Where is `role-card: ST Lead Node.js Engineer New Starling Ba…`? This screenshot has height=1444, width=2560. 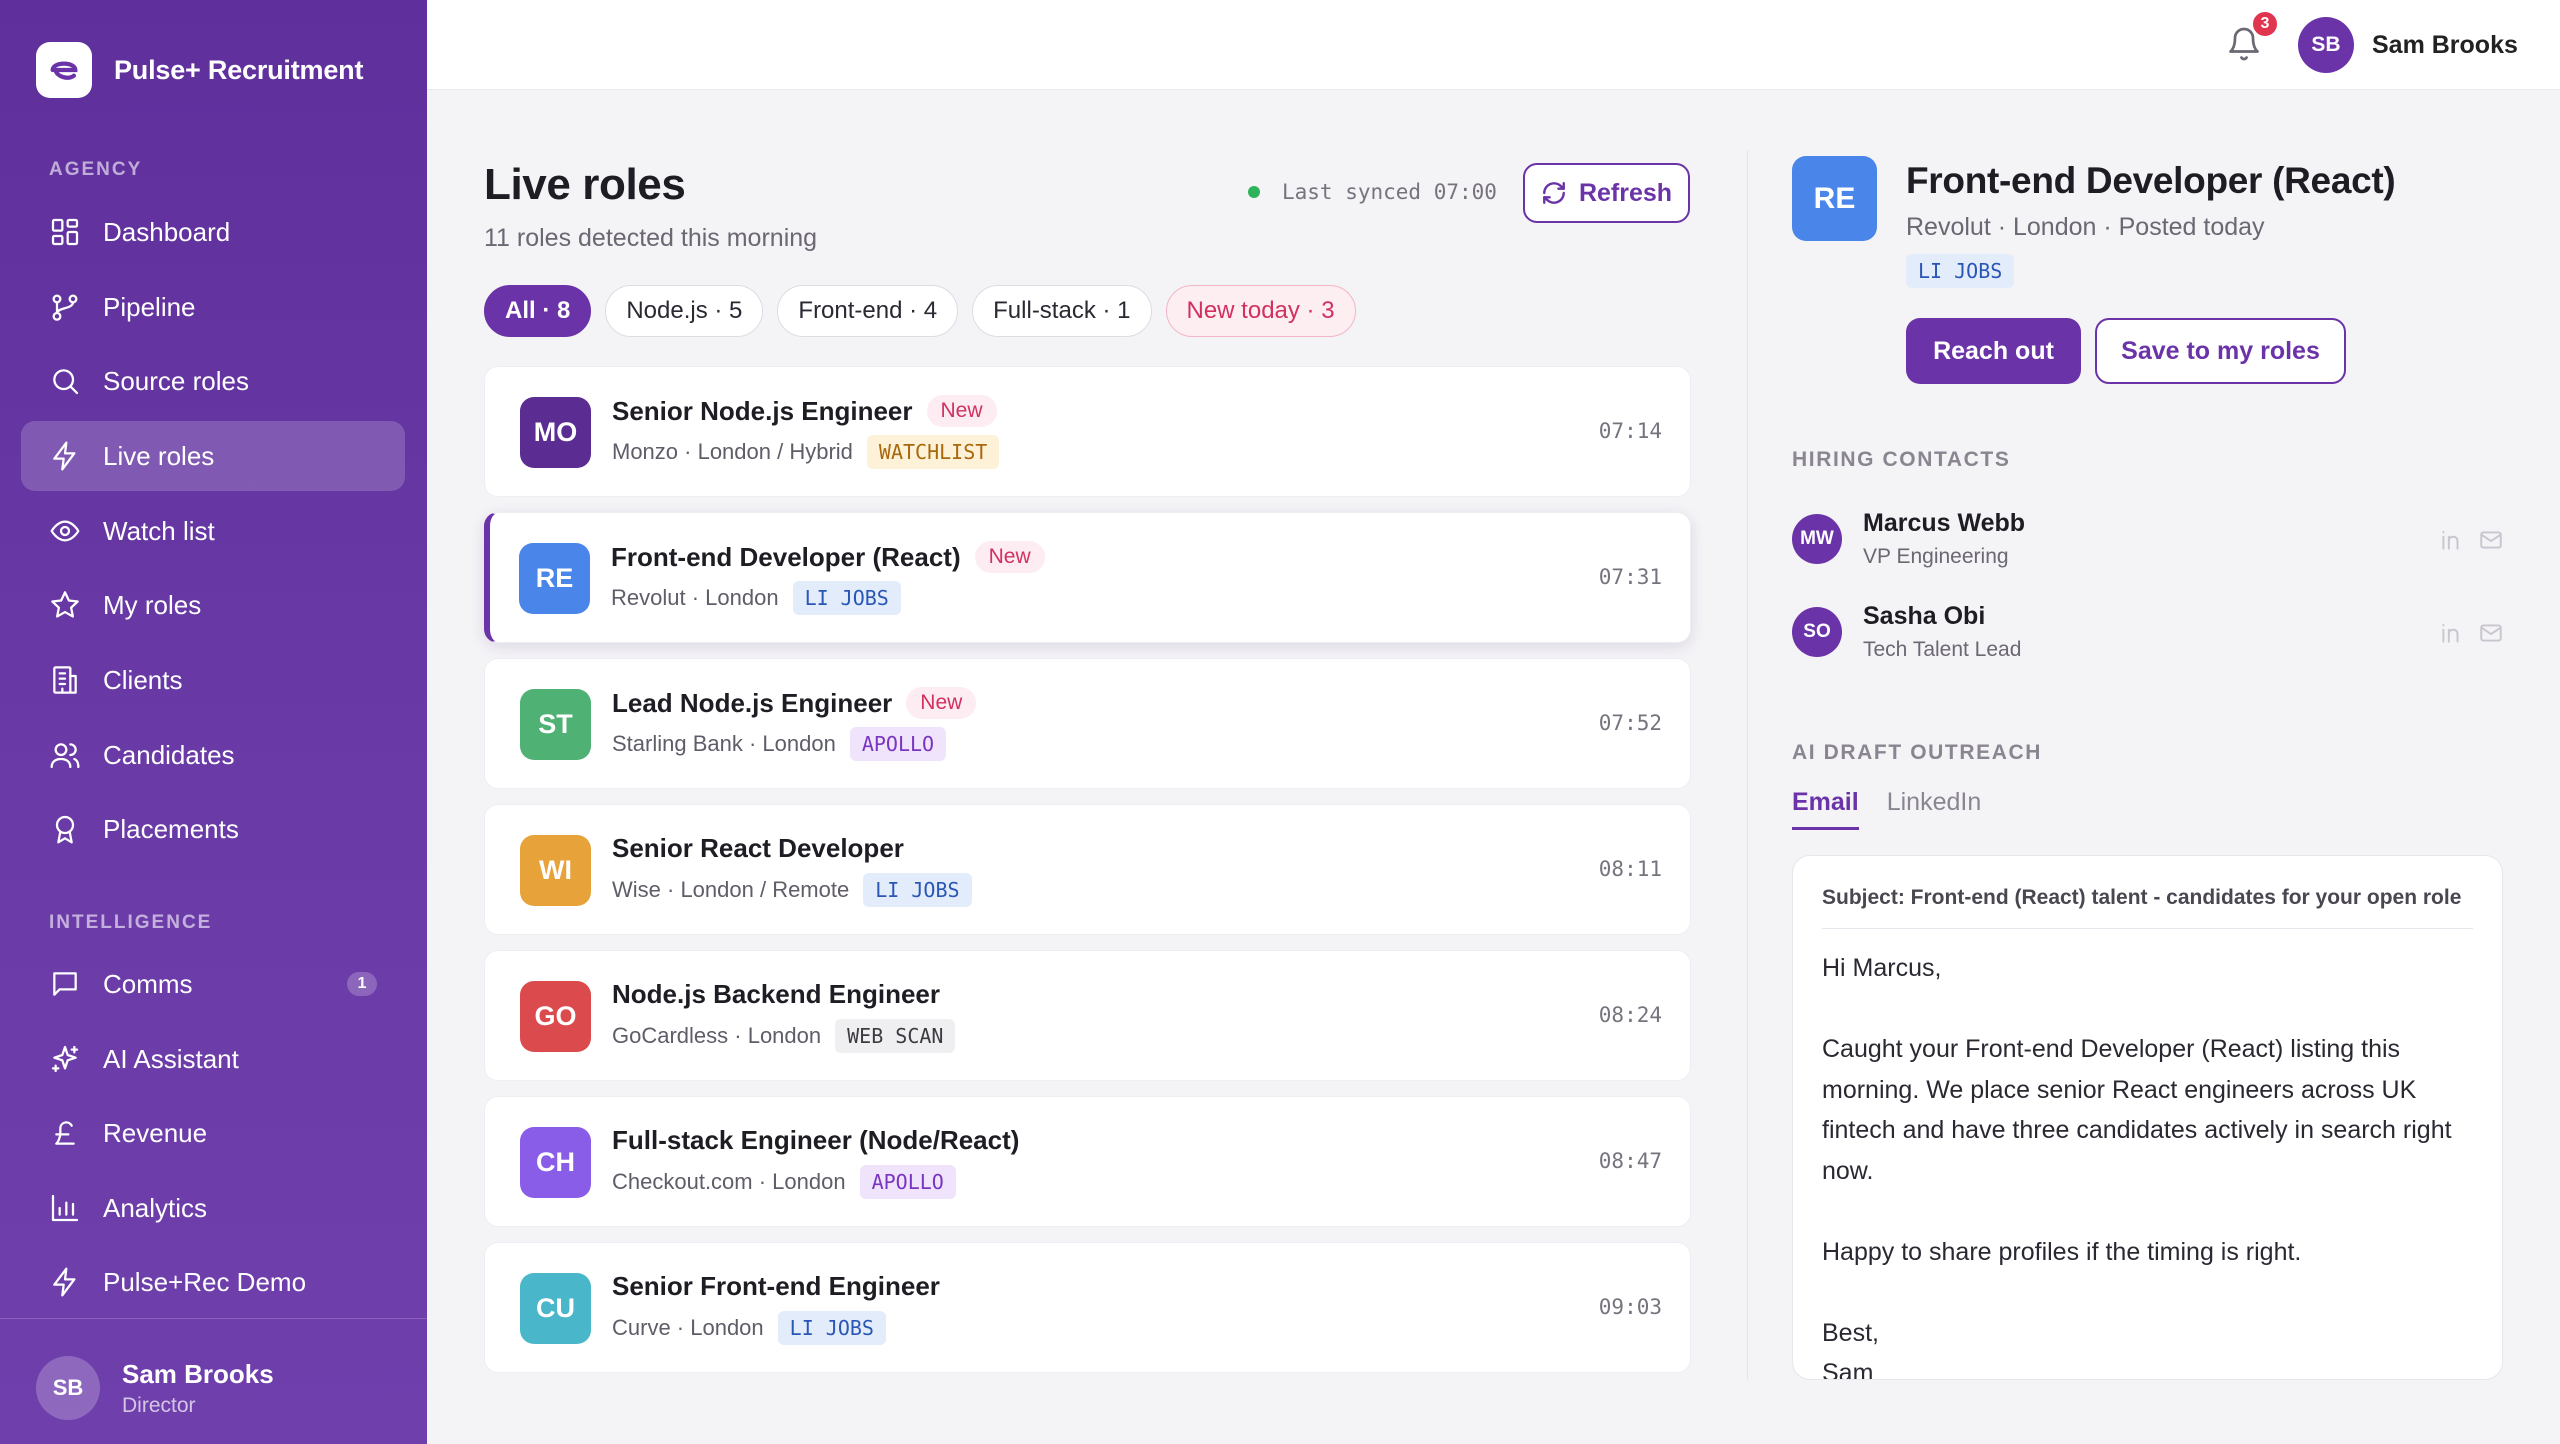 role-card: ST Lead Node.js Engineer New Starling Ba… is located at coordinates (1087, 723).